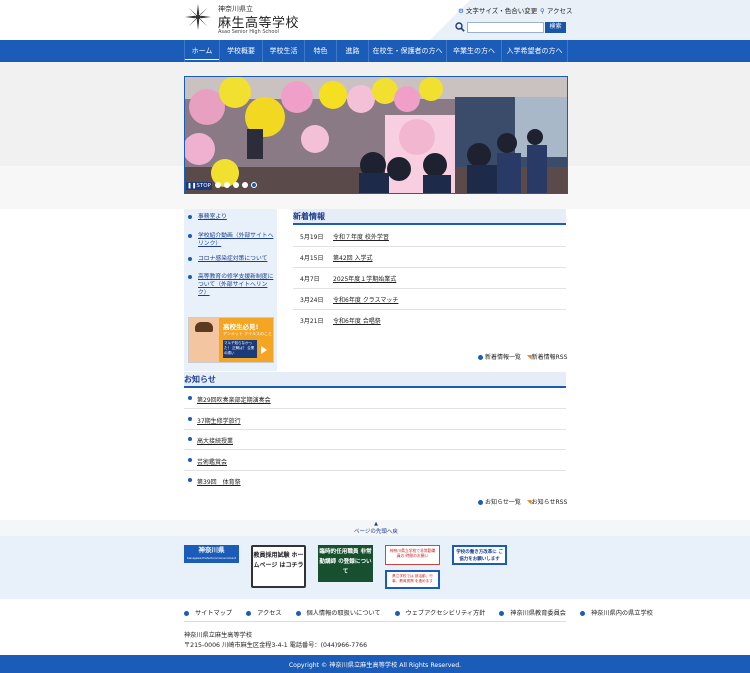 The width and height of the screenshot is (750, 673). What do you see at coordinates (375, 419) in the screenshot?
I see `notice-row: 37期生修学旅行` at bounding box center [375, 419].